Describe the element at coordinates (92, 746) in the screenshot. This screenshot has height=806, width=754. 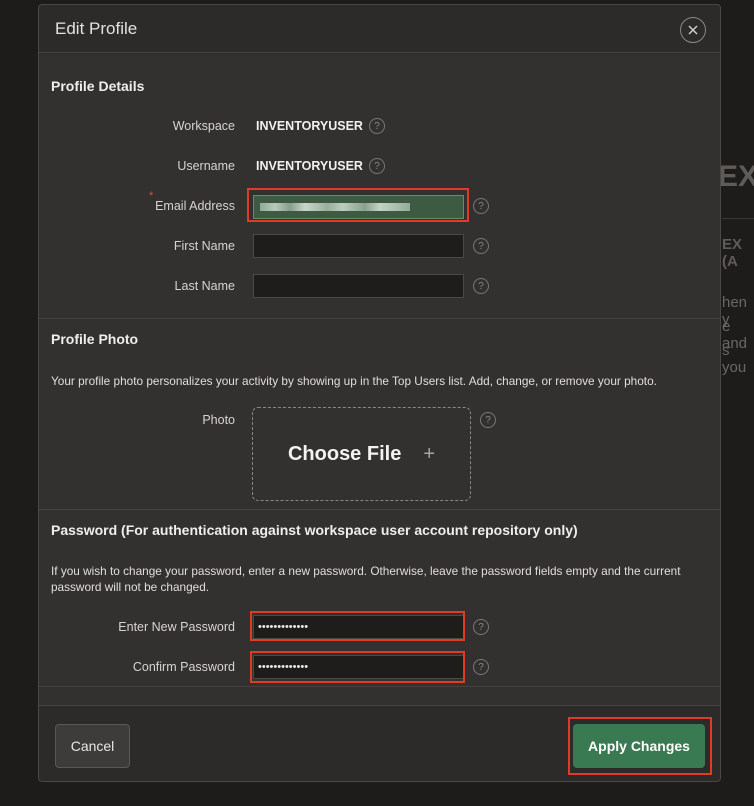
I see `cancel-button: Cancel` at that location.